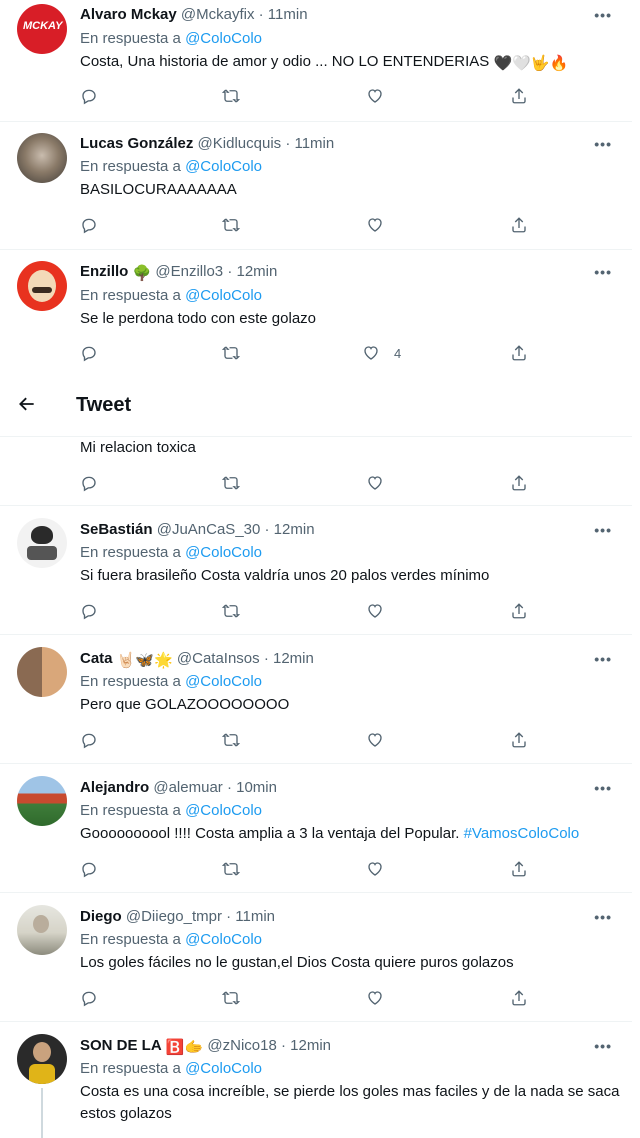  I want to click on user-handle: @alemuar, so click(187, 787).